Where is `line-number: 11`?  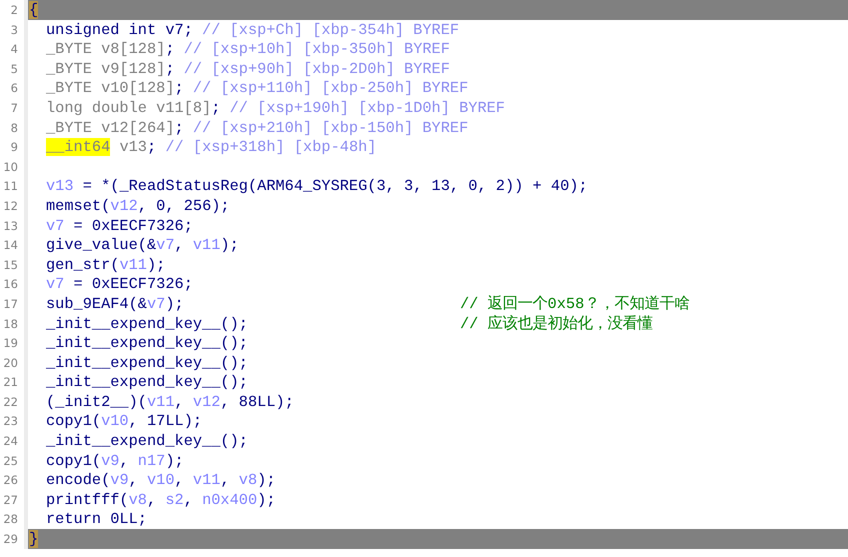
line-number: 11 is located at coordinates (14, 186).